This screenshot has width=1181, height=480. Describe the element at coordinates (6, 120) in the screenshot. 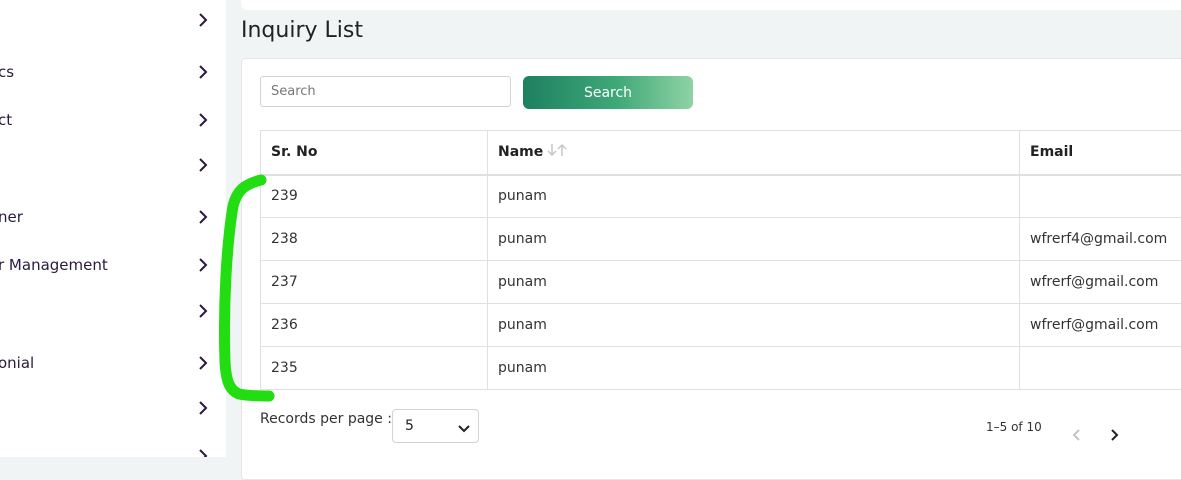

I see `sidebar-item-label: ct` at that location.